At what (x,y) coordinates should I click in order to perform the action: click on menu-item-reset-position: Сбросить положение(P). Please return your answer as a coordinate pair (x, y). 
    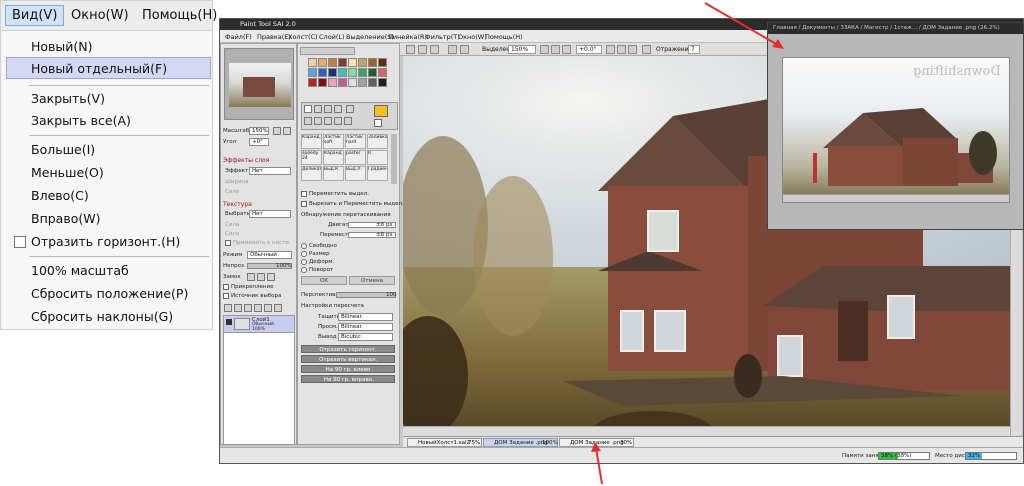
    Looking at the image, I should click on (109, 293).